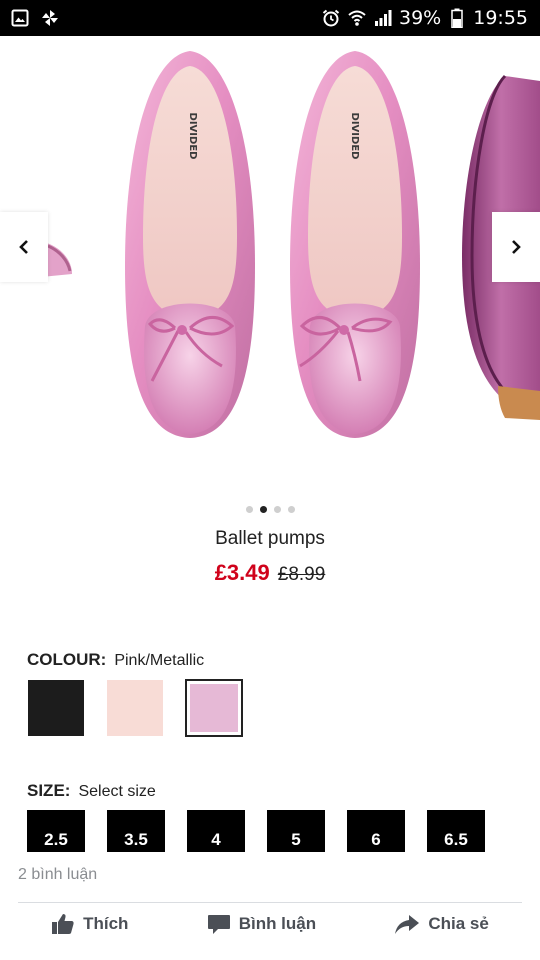  I want to click on colour-swatch-pink-metallic, so click(214, 708).